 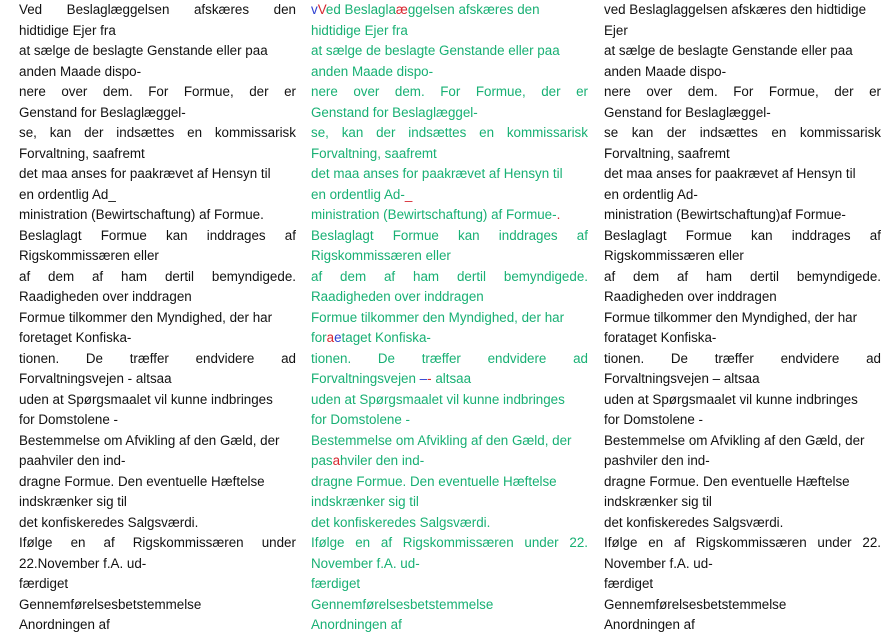 What do you see at coordinates (408, 194) in the screenshot?
I see `deleted-char: _` at bounding box center [408, 194].